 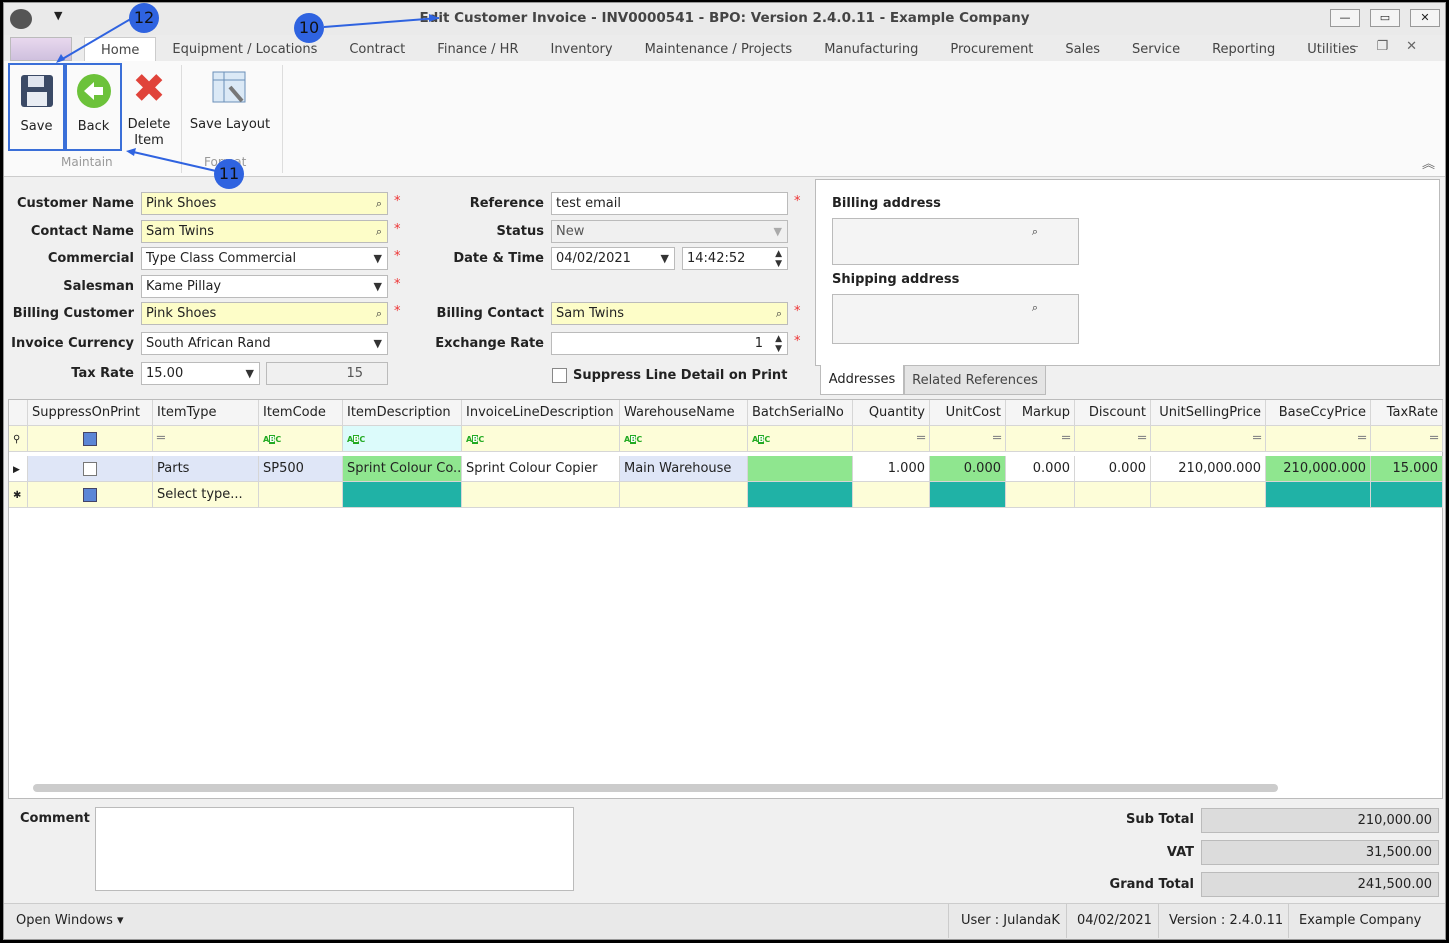 What do you see at coordinates (200, 373) in the screenshot?
I see `tax-rate-select: 15.00 ▼` at bounding box center [200, 373].